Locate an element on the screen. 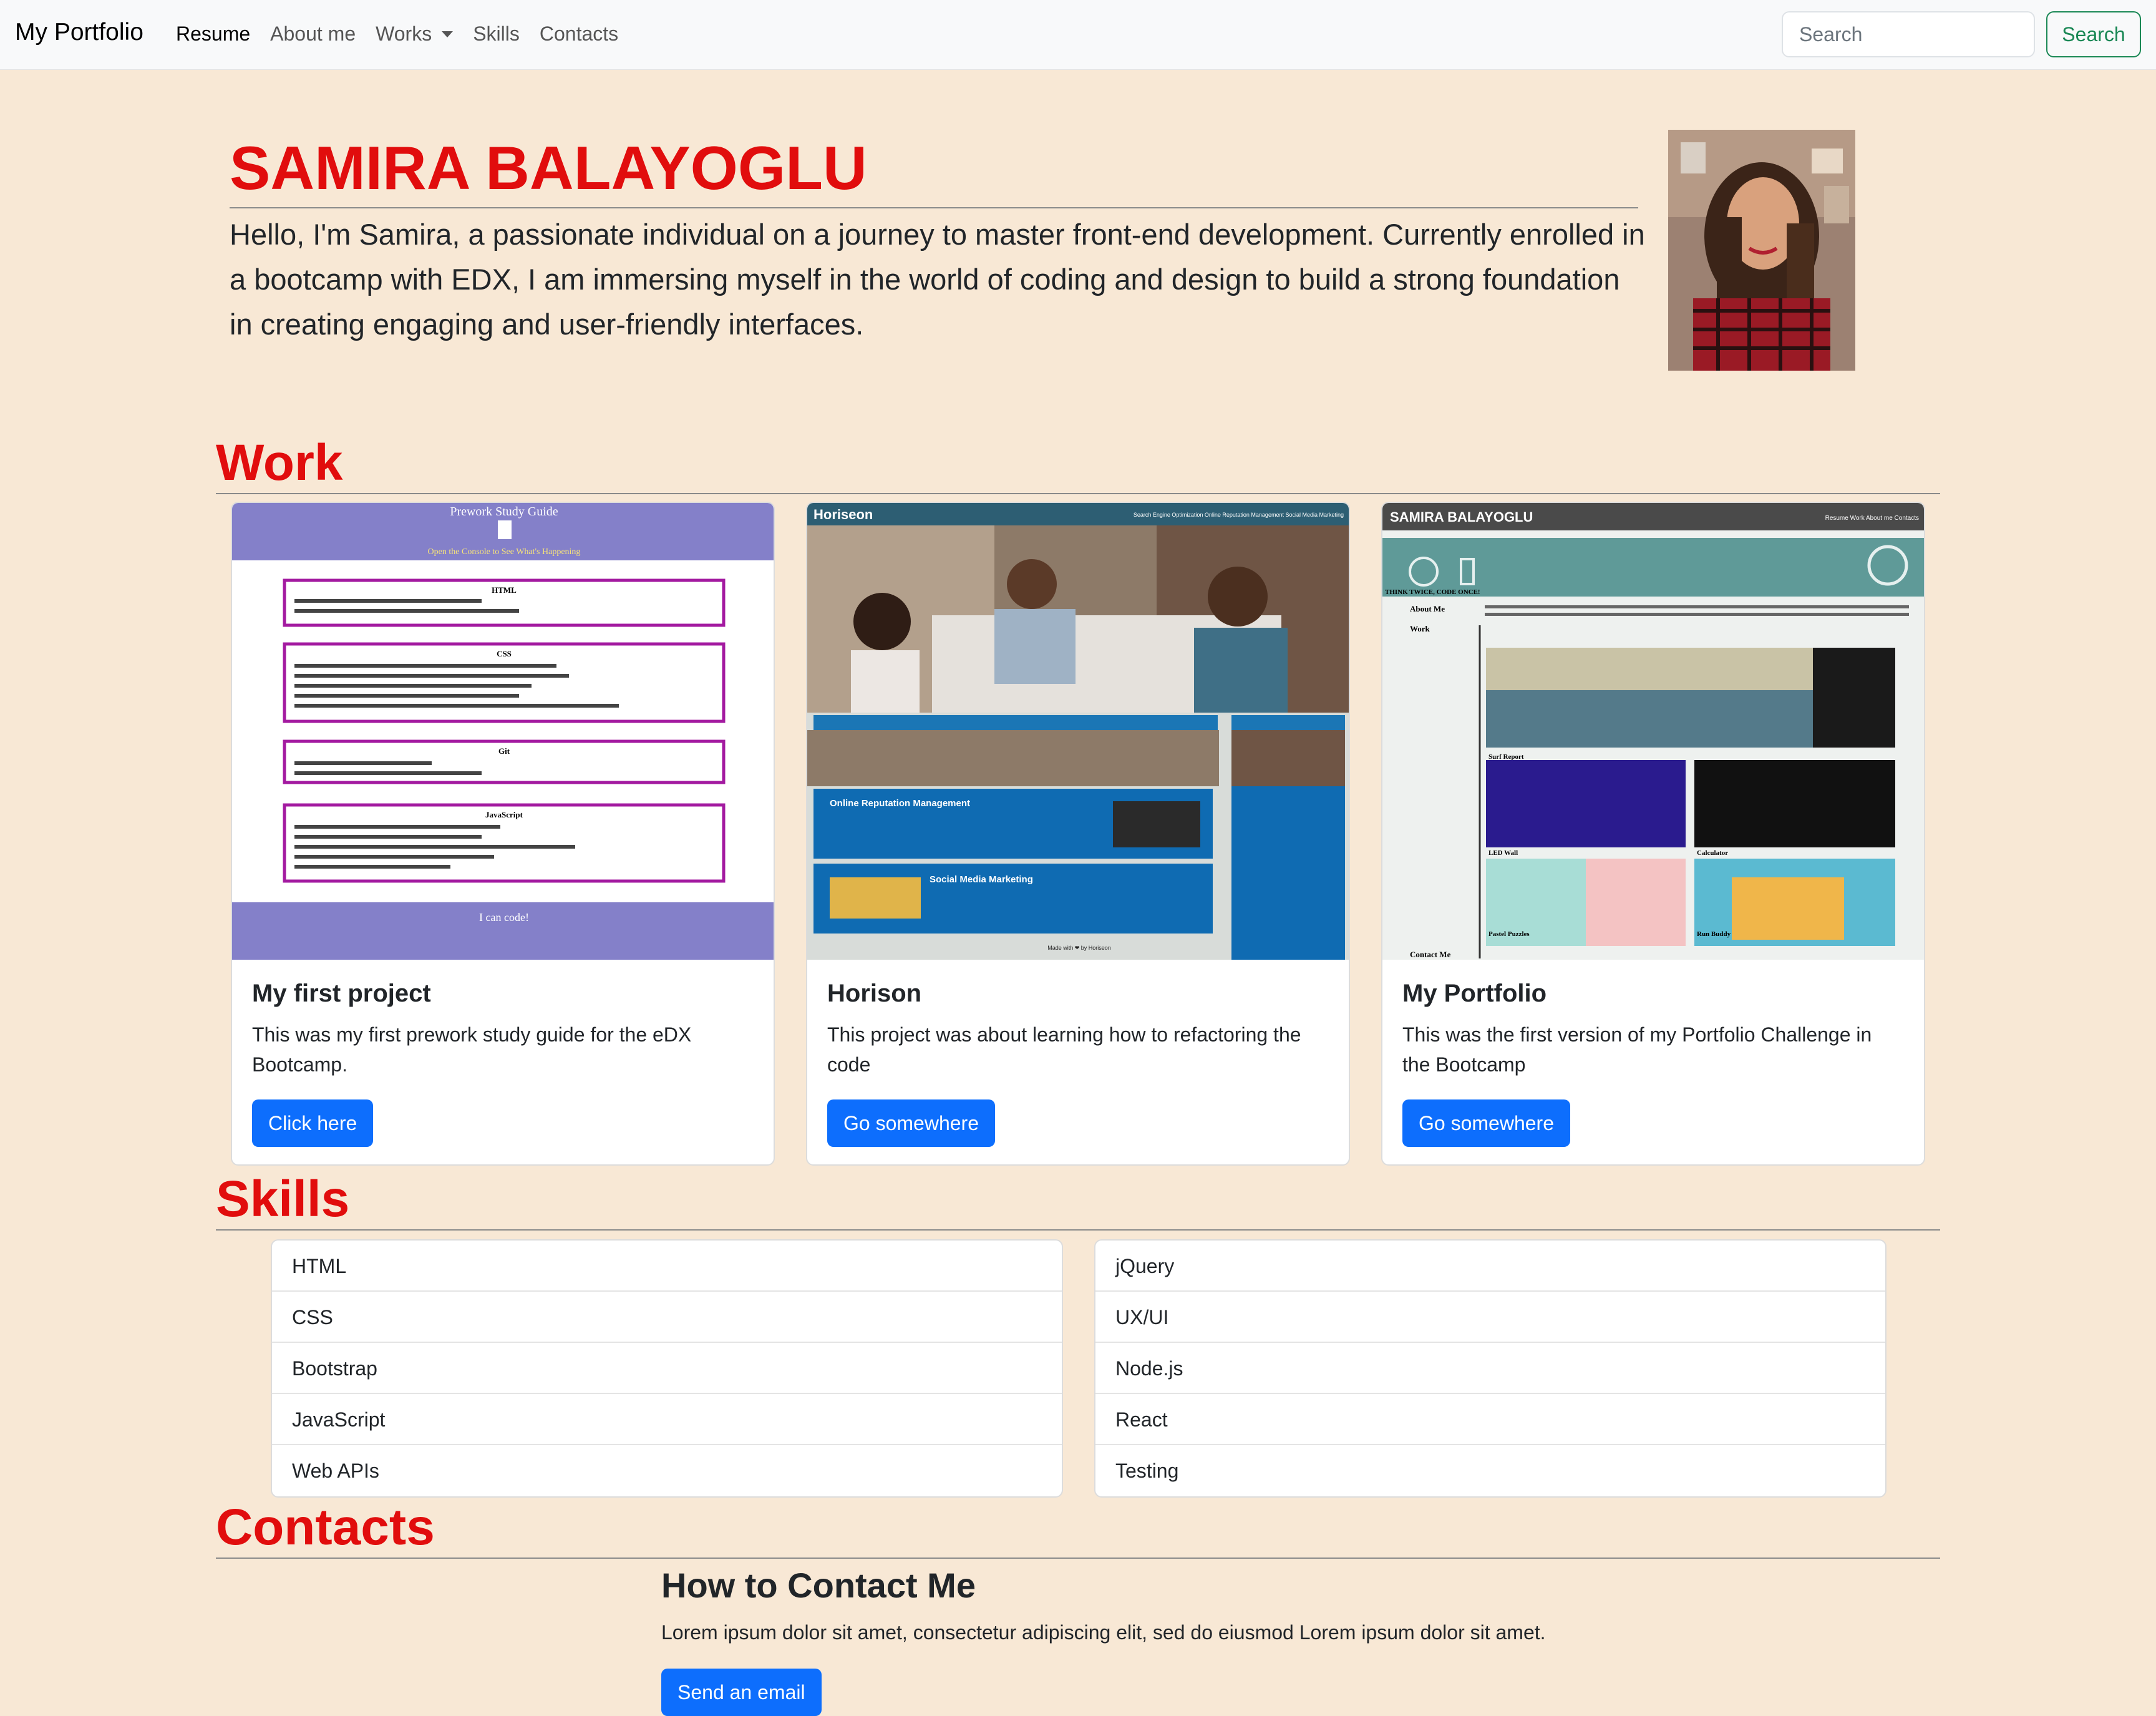  skills-list-left: HTML CSS Bootstrap JavaScript Web APIs is located at coordinates (667, 1369).